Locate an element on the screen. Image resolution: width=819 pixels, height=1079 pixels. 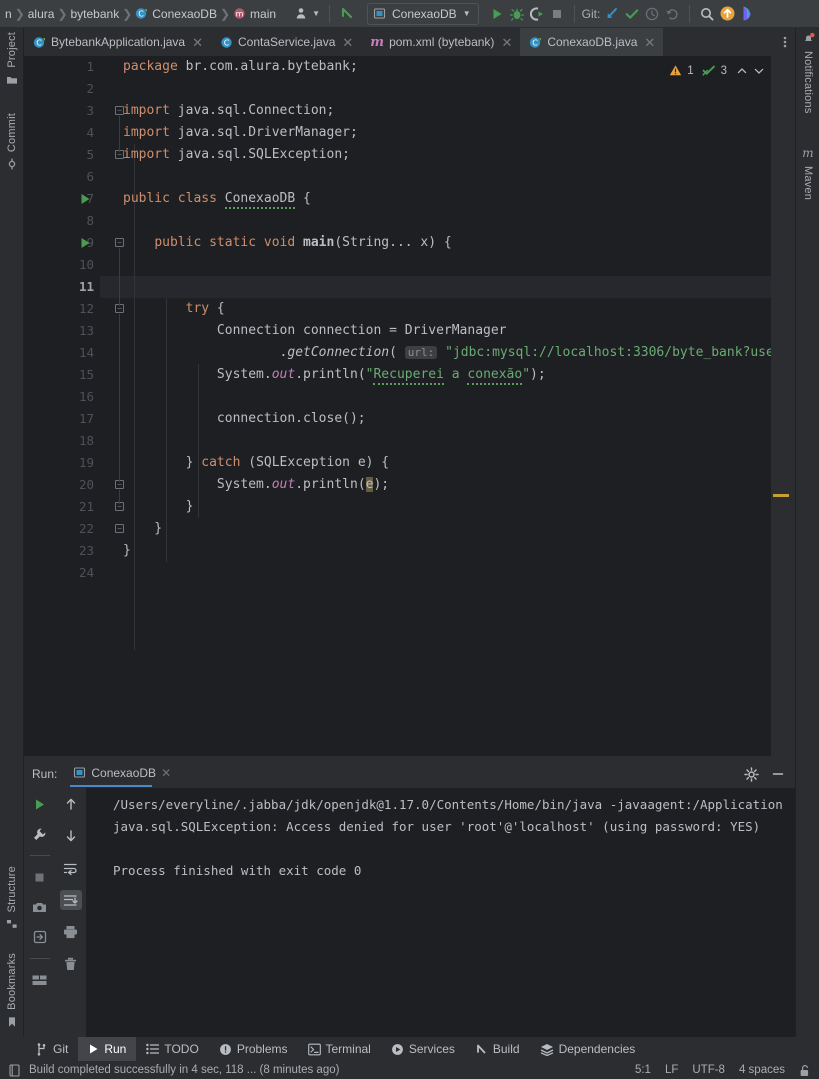
breadcrumb-item-conexaodb: C ConexaoDB is located at coordinates (176, 14).